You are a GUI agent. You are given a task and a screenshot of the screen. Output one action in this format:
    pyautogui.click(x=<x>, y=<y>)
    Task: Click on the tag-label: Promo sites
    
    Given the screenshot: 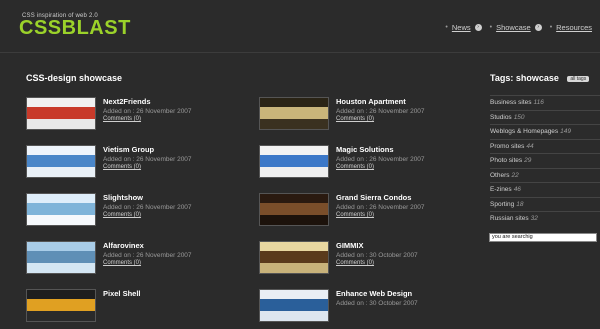 What is the action you would take?
    pyautogui.click(x=507, y=146)
    